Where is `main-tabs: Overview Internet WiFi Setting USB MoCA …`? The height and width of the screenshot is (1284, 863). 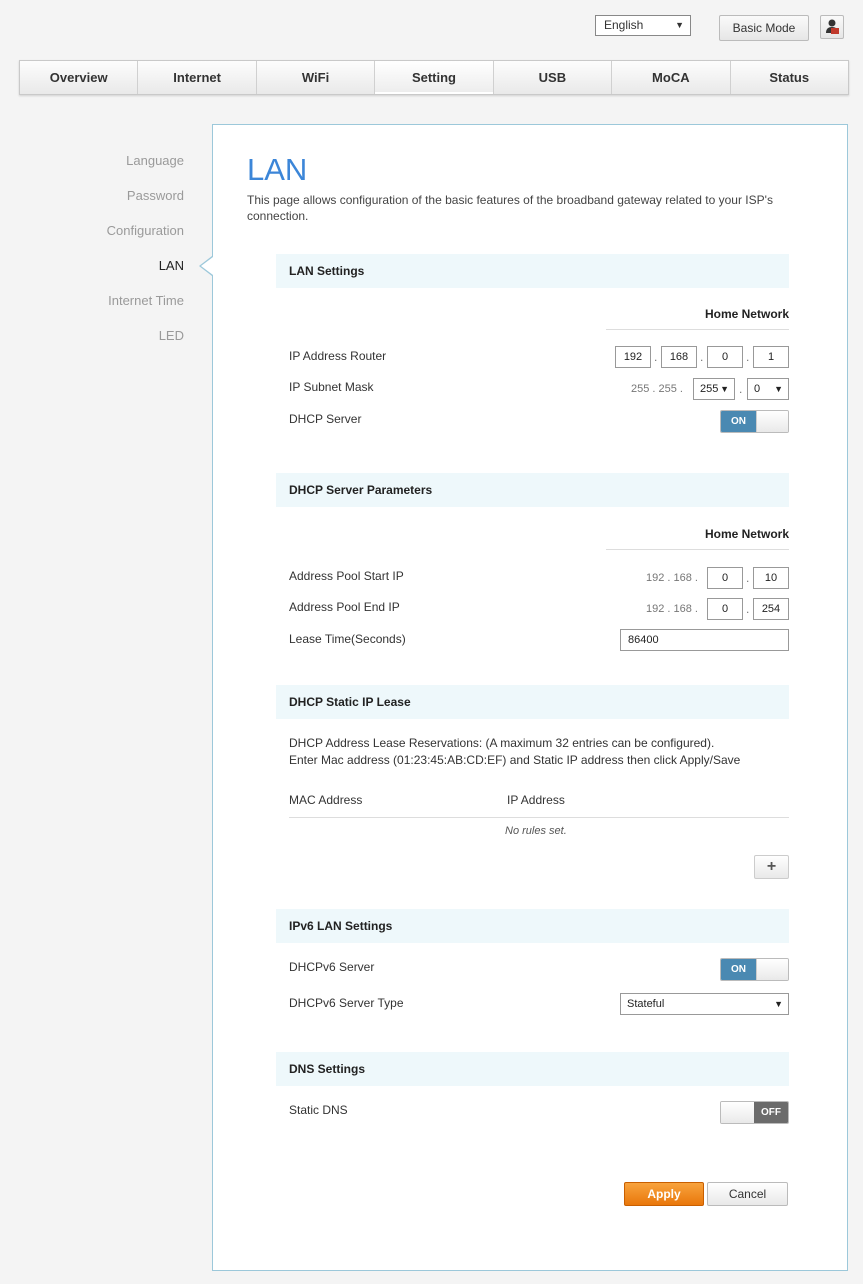 main-tabs: Overview Internet WiFi Setting USB MoCA … is located at coordinates (434, 77).